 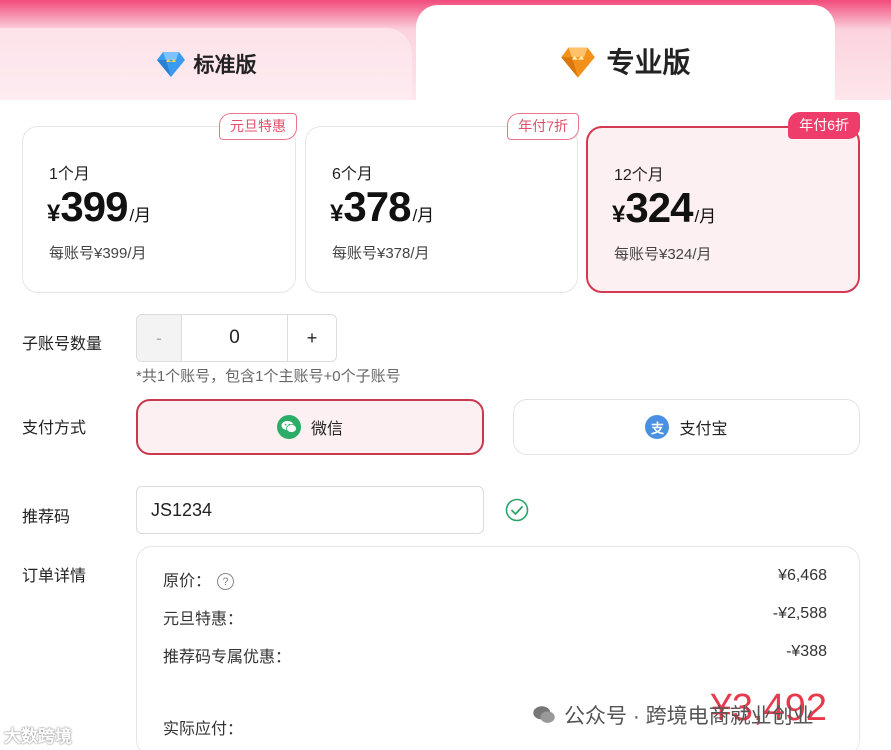 I want to click on alipay-label: 支付宝, so click(x=703, y=429).